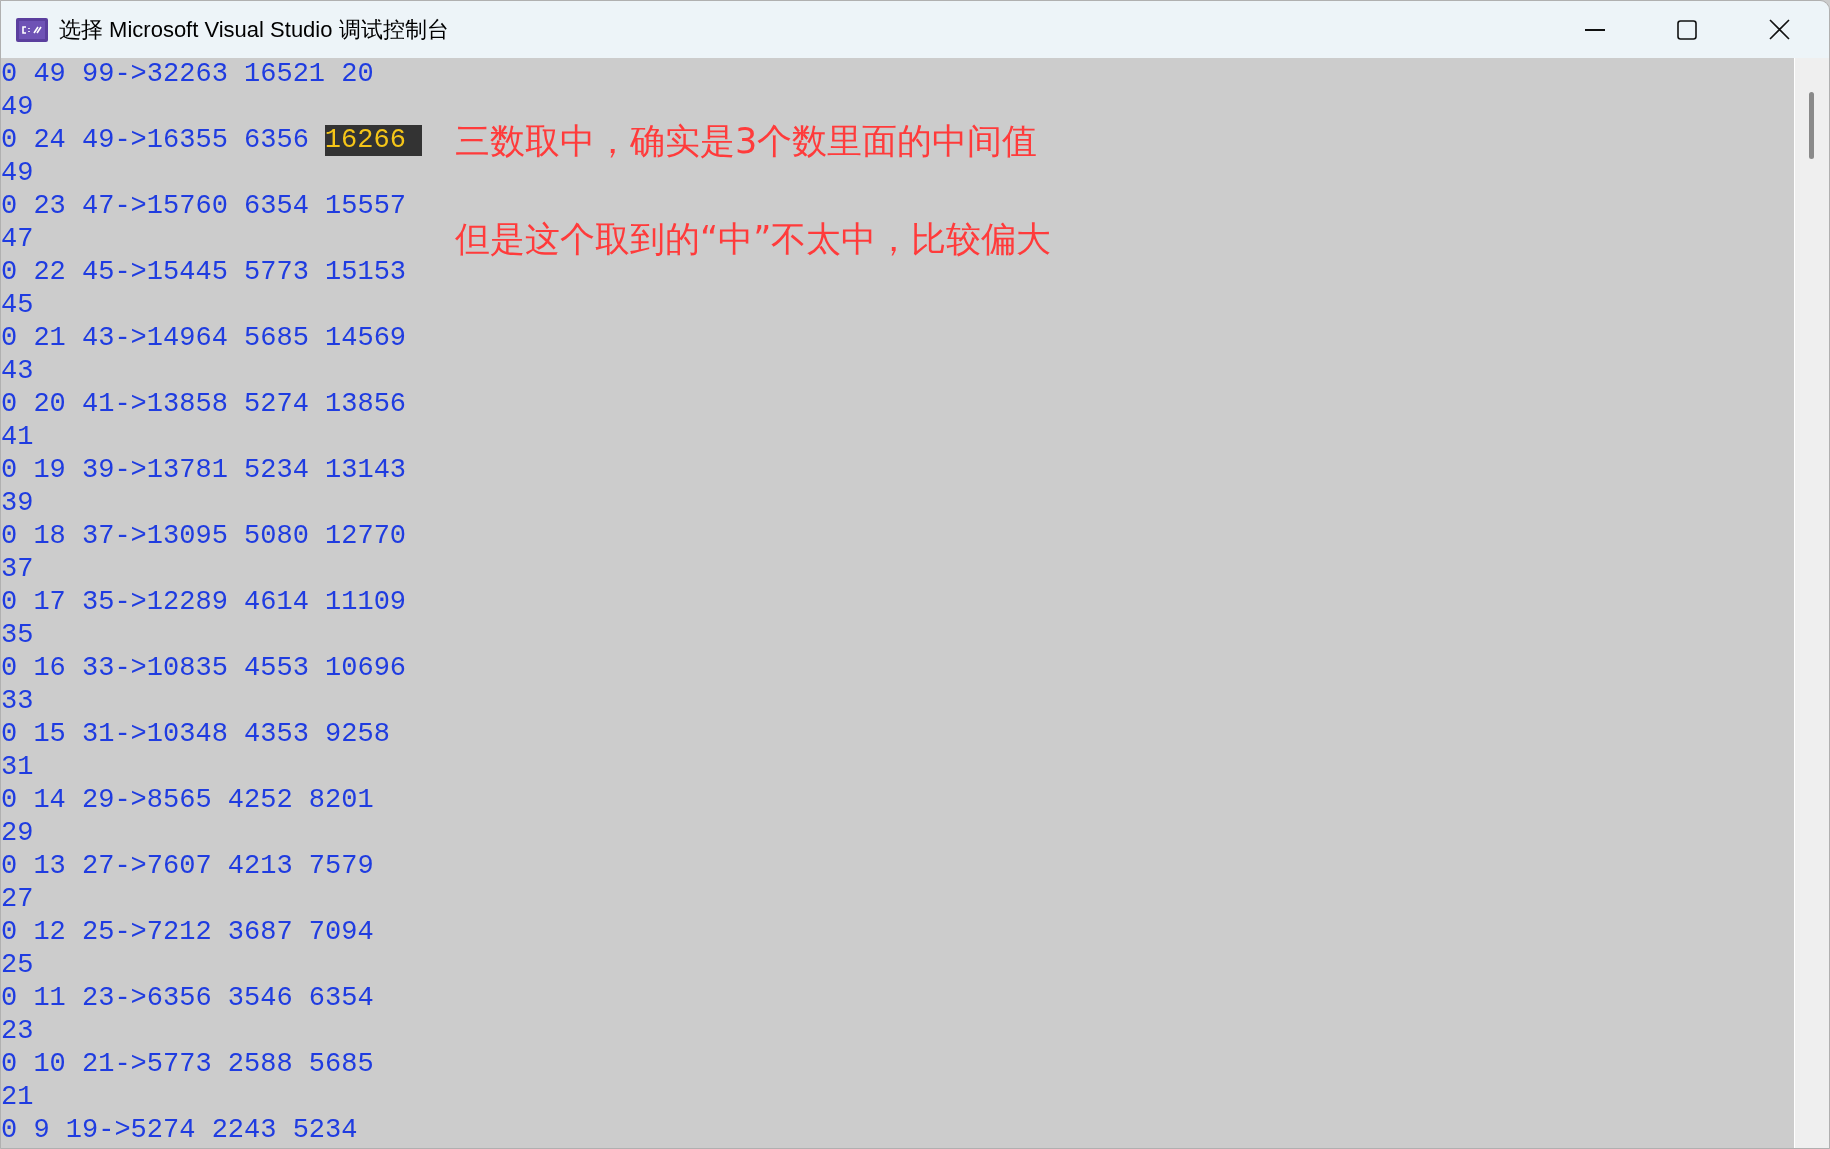 The image size is (1830, 1149). What do you see at coordinates (1687, 29) in the screenshot?
I see `maximize-icon` at bounding box center [1687, 29].